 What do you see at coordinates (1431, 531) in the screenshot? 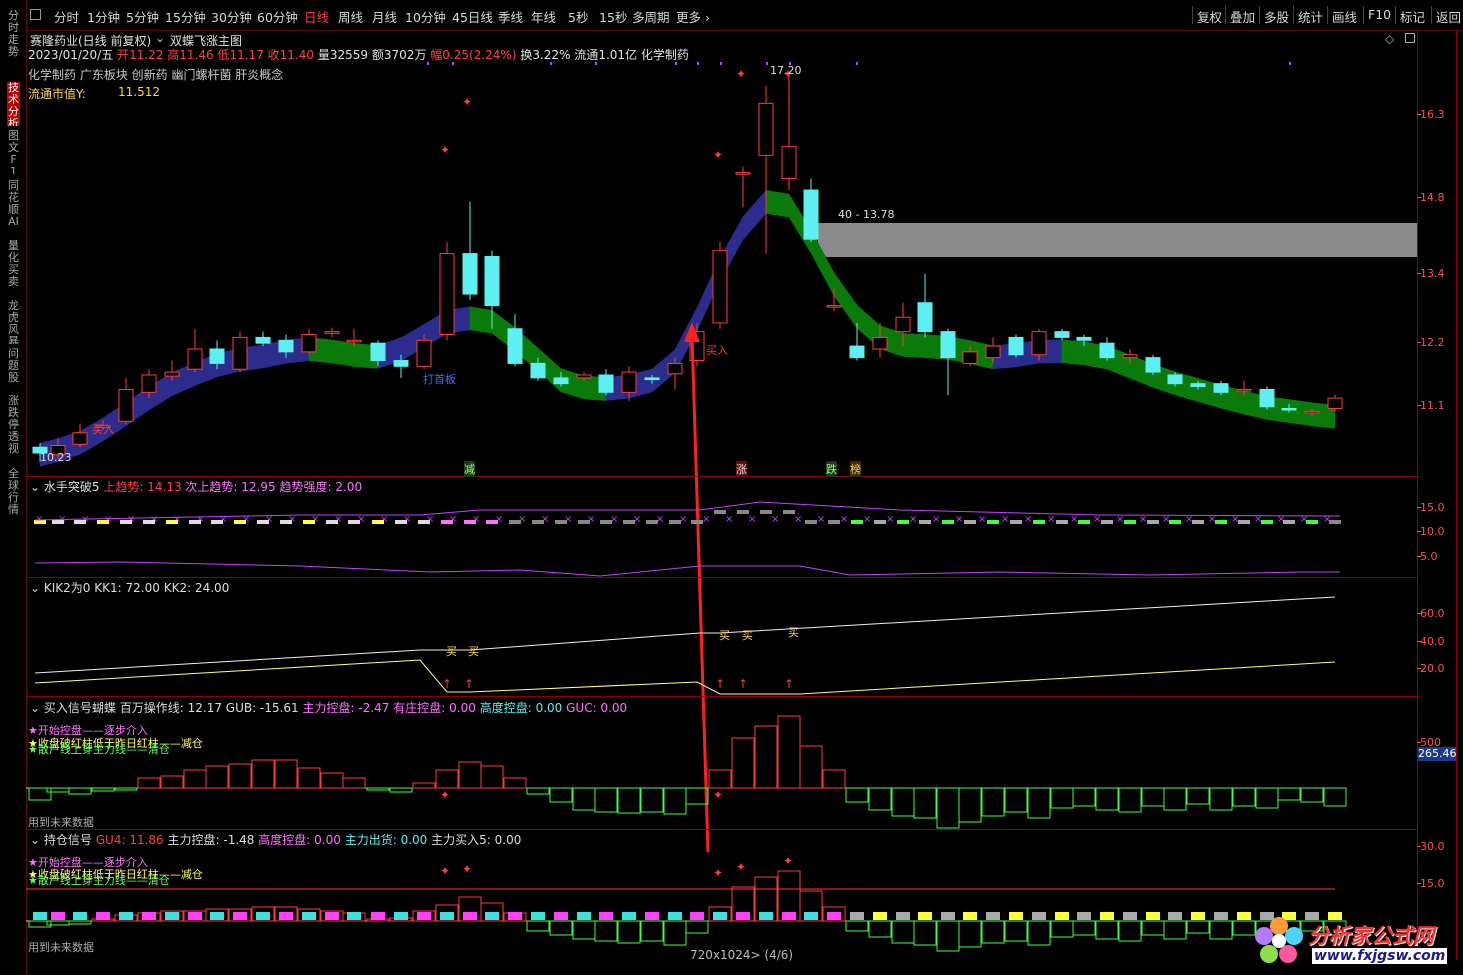
I see `panel2-tick: 10.0` at bounding box center [1431, 531].